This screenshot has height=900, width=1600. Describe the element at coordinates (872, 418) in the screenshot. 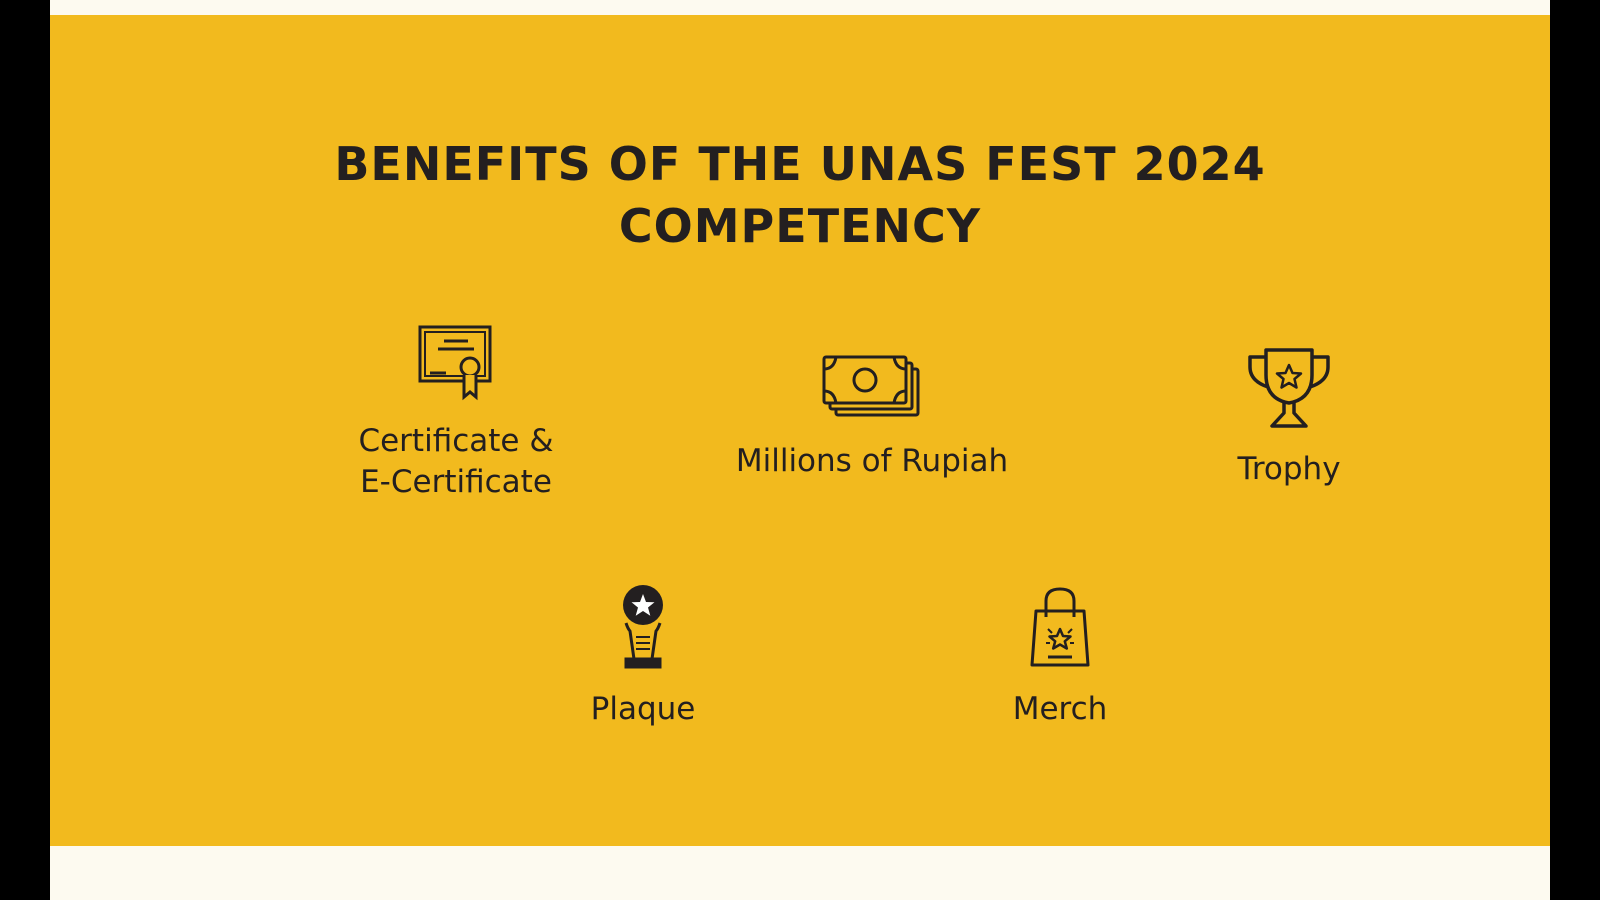

I see `benefit-money: Millions of Rupiah` at that location.